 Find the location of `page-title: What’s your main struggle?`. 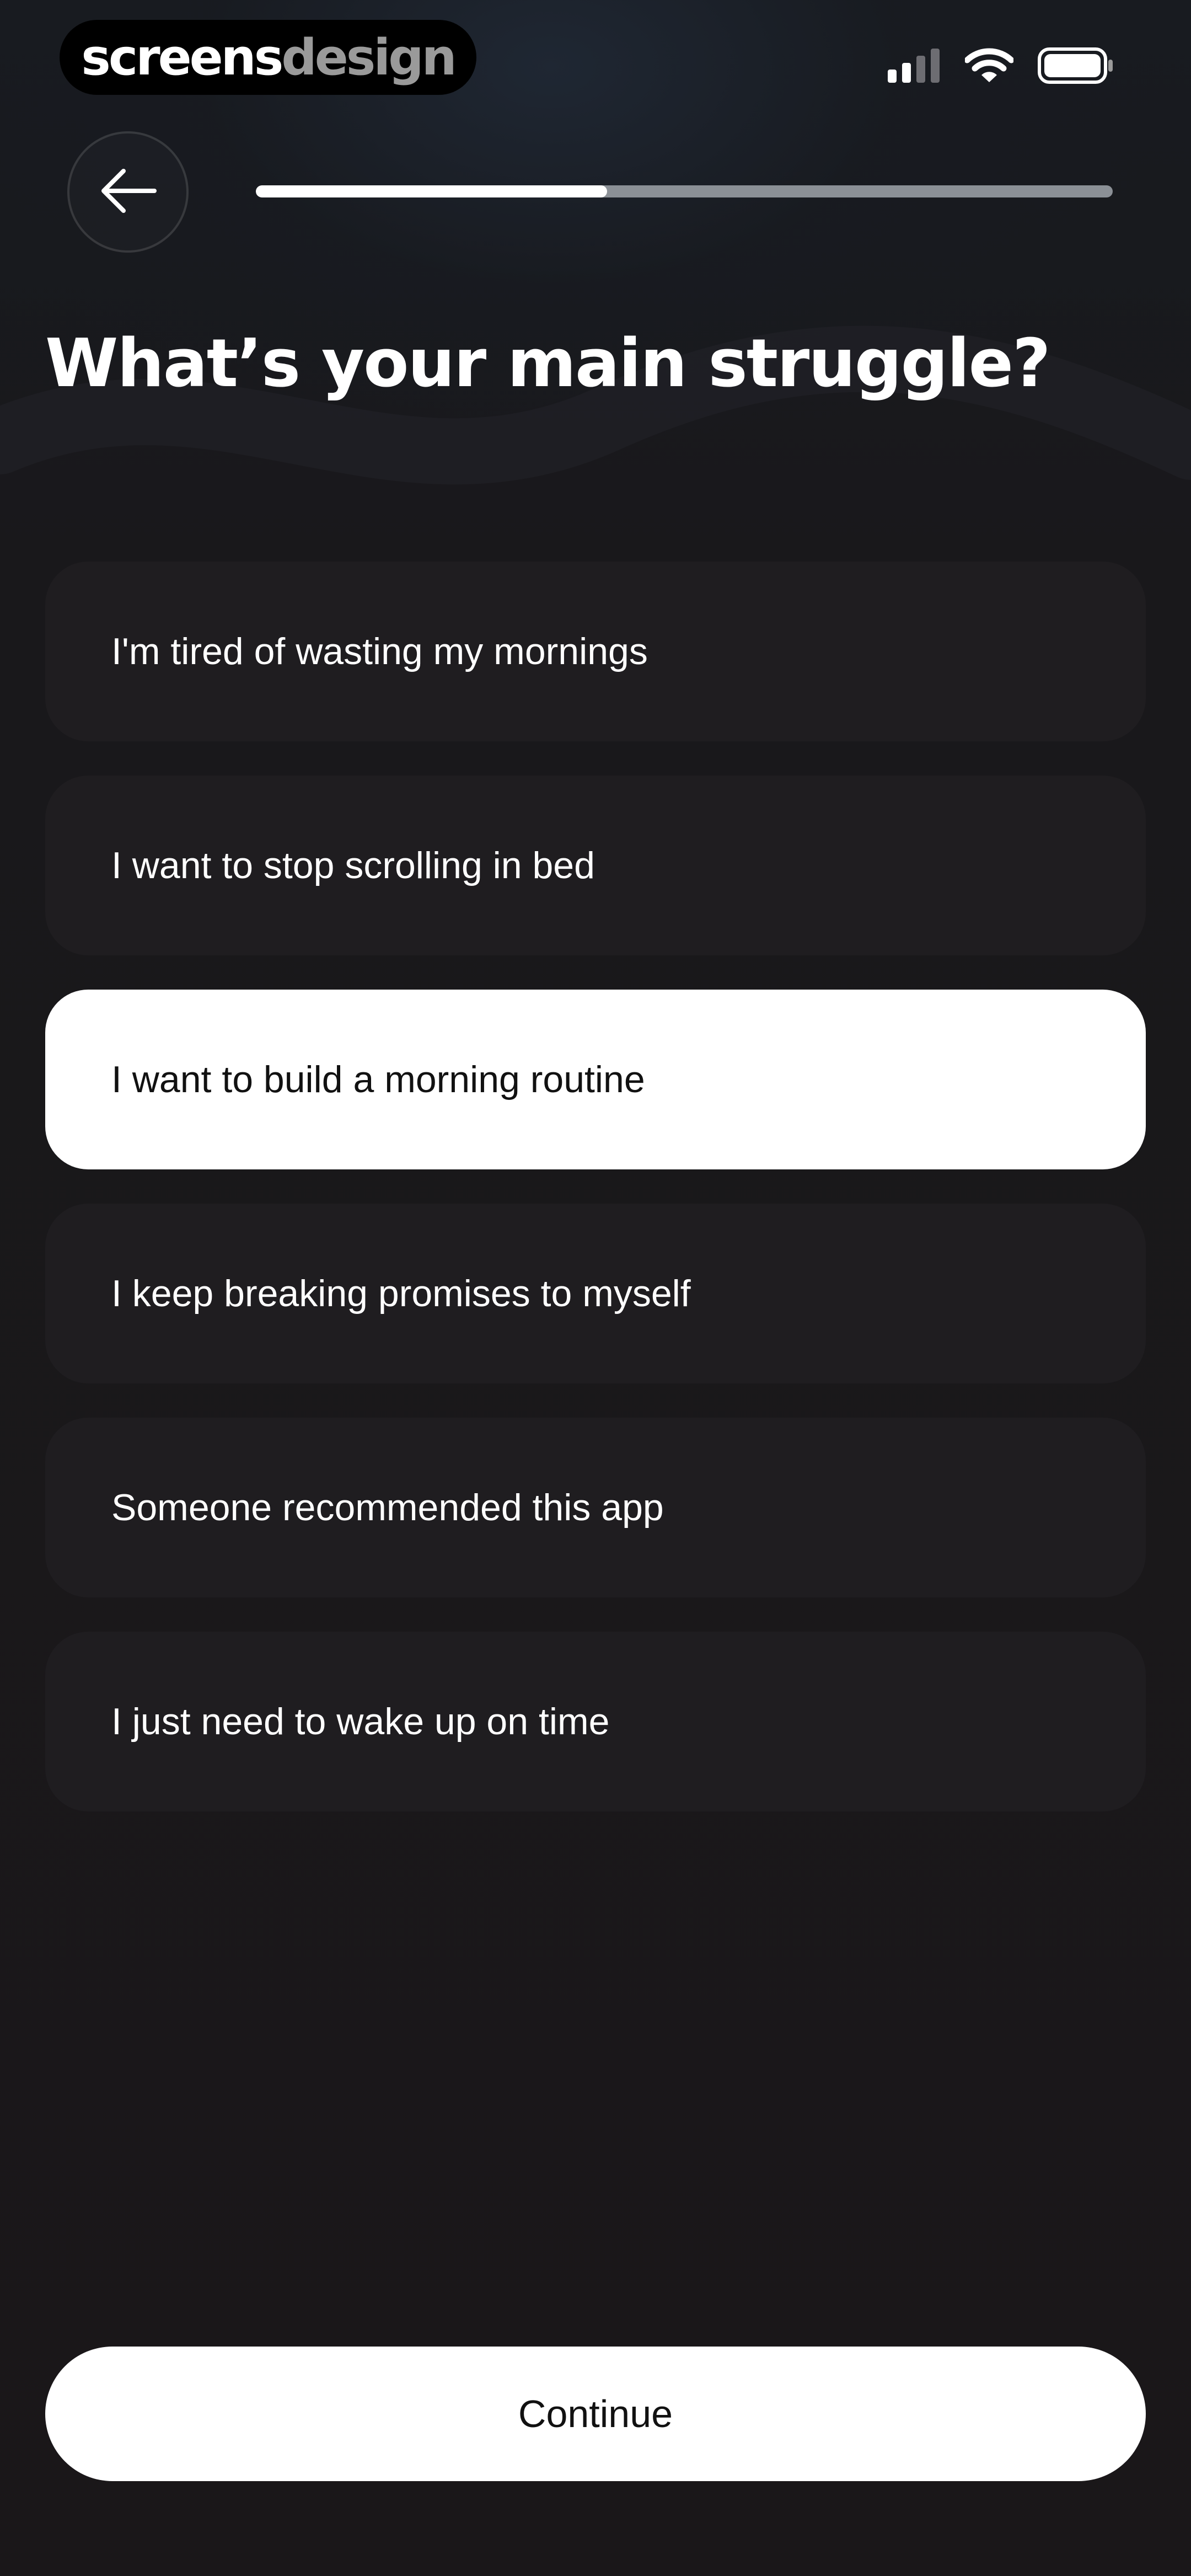

page-title: What’s your main struggle? is located at coordinates (548, 363).